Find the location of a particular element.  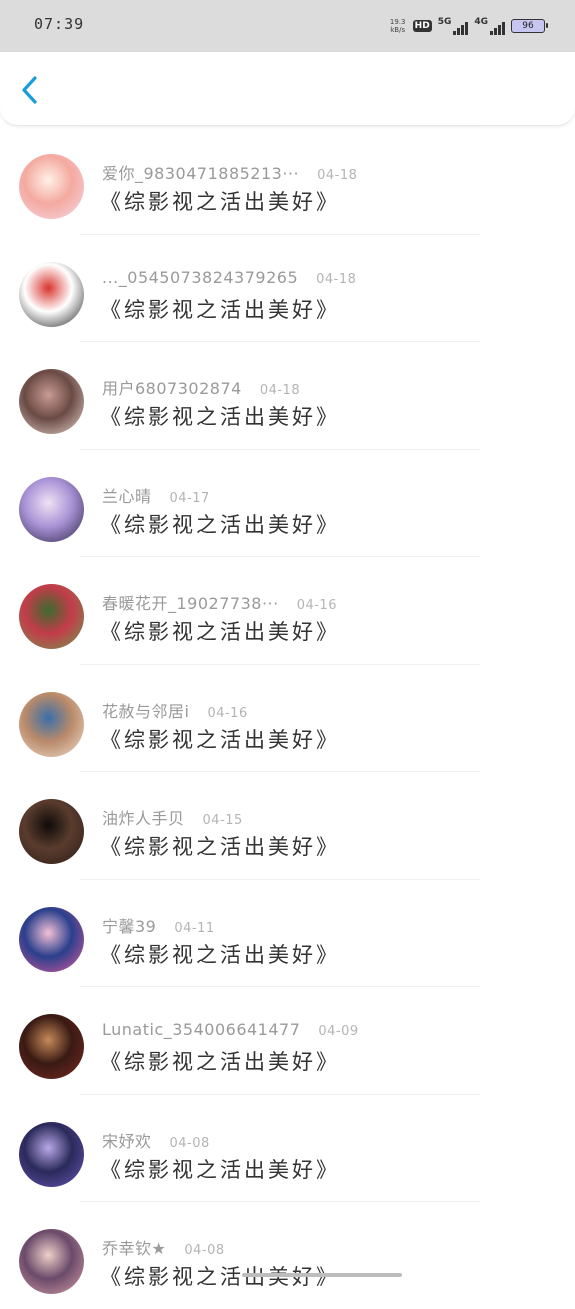

username: 用户6807302874 is located at coordinates (172, 387).